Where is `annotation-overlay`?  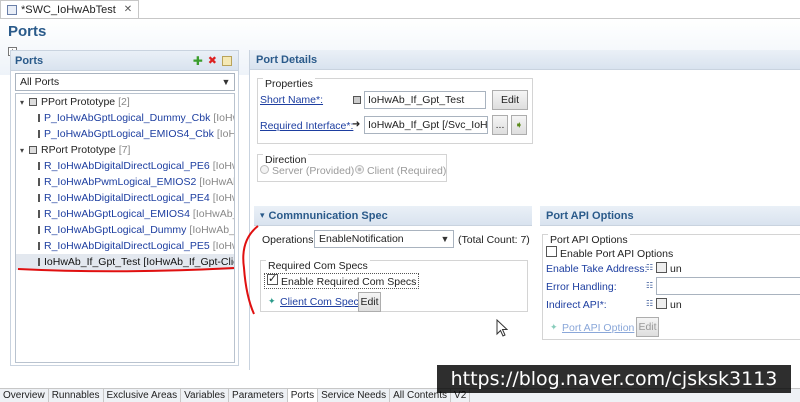 annotation-overlay is located at coordinates (138, 270).